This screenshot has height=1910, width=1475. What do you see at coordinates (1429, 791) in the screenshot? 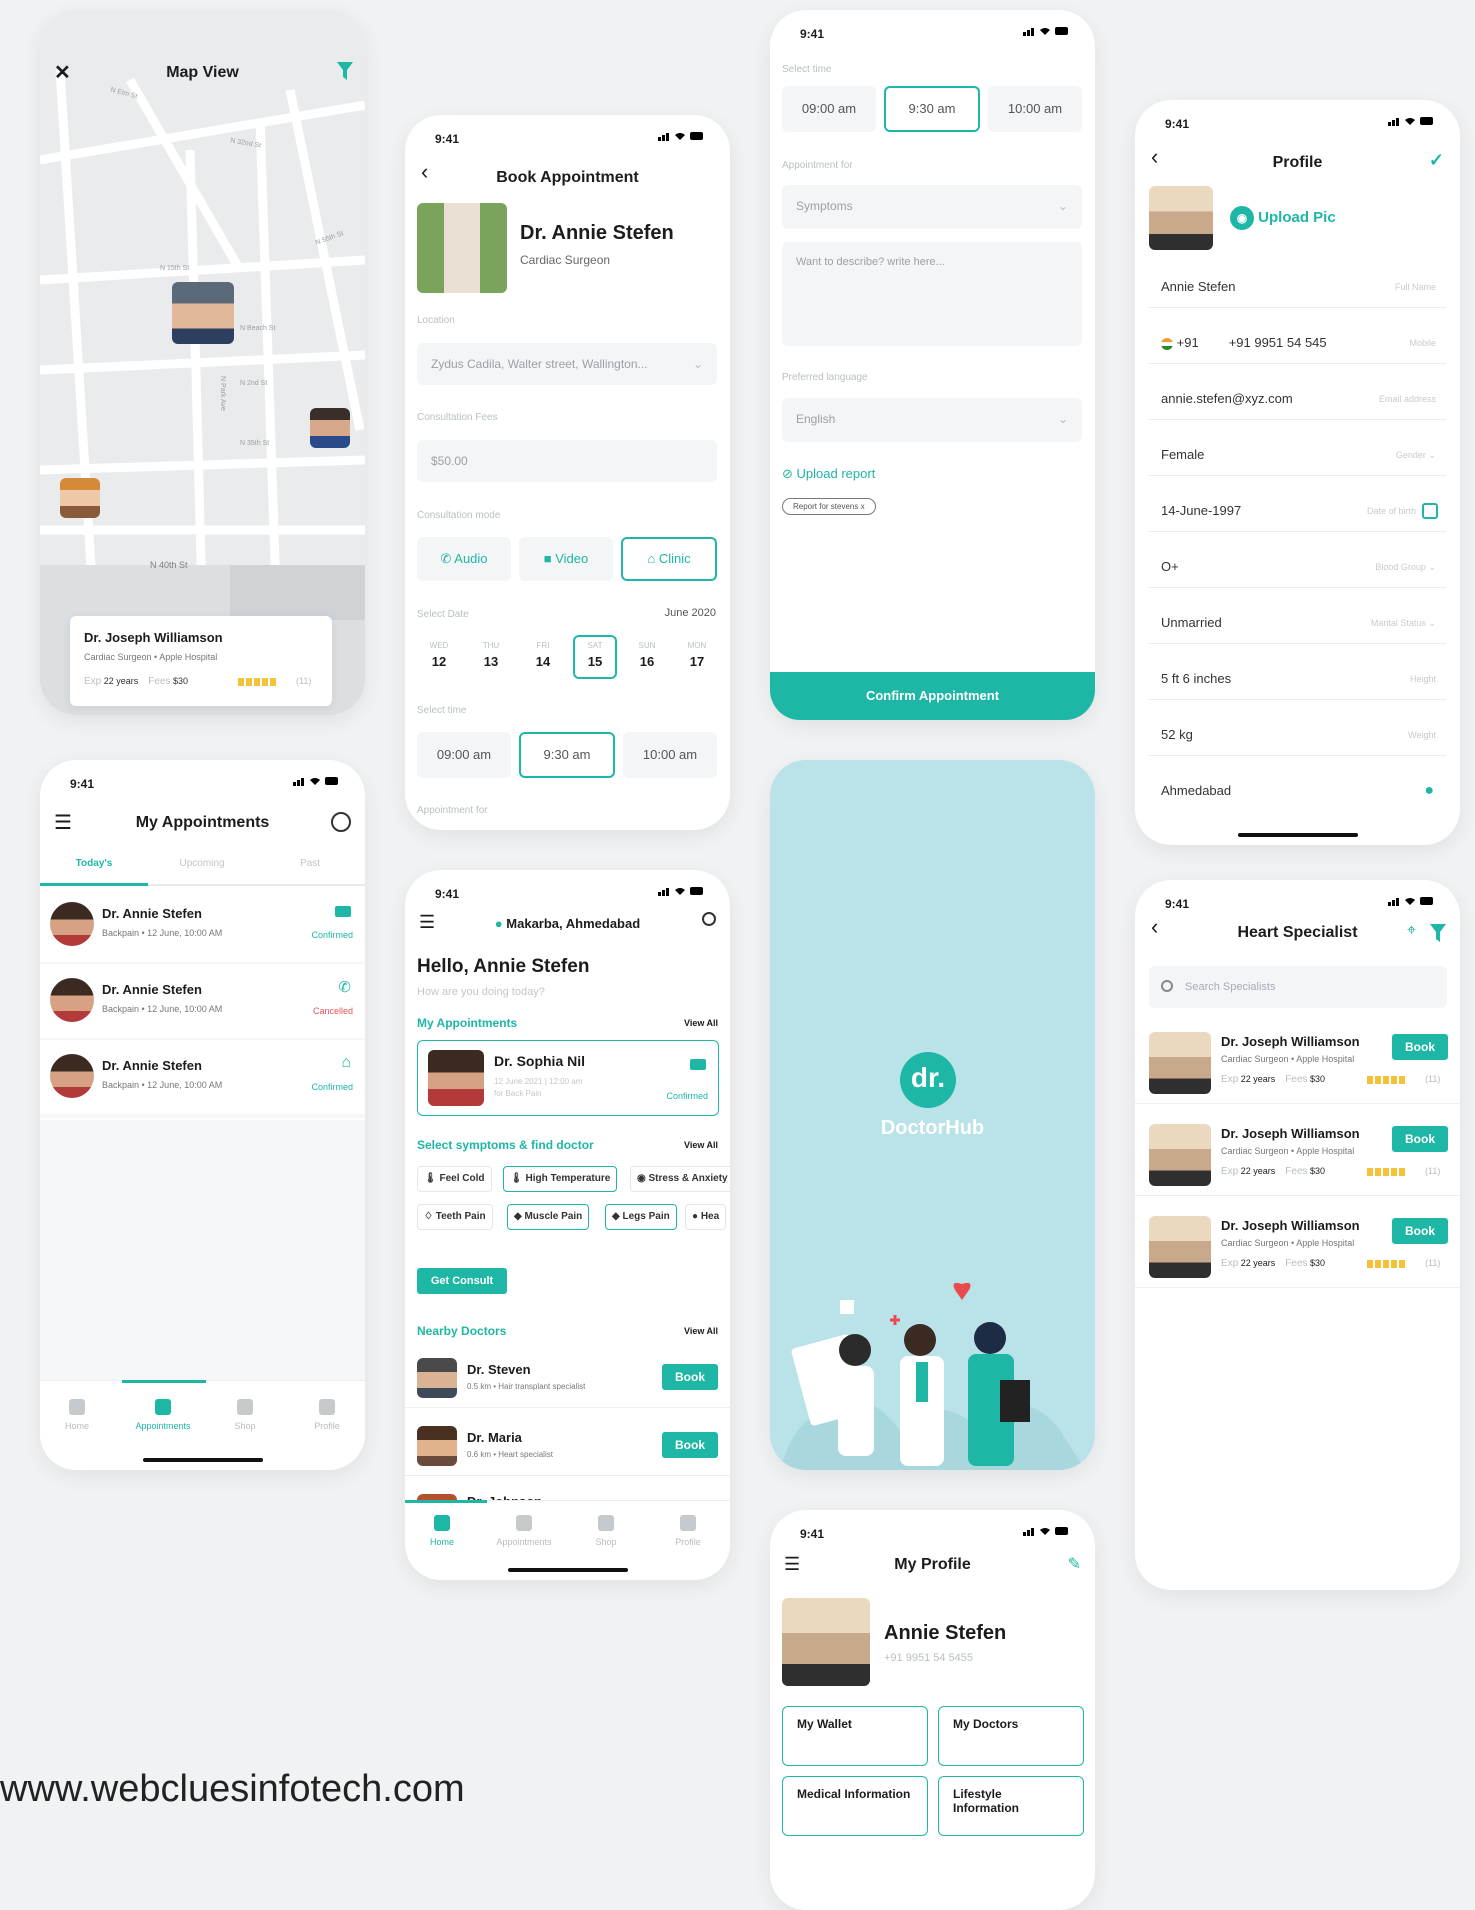
I see `location-pin-icon: ●` at bounding box center [1429, 791].